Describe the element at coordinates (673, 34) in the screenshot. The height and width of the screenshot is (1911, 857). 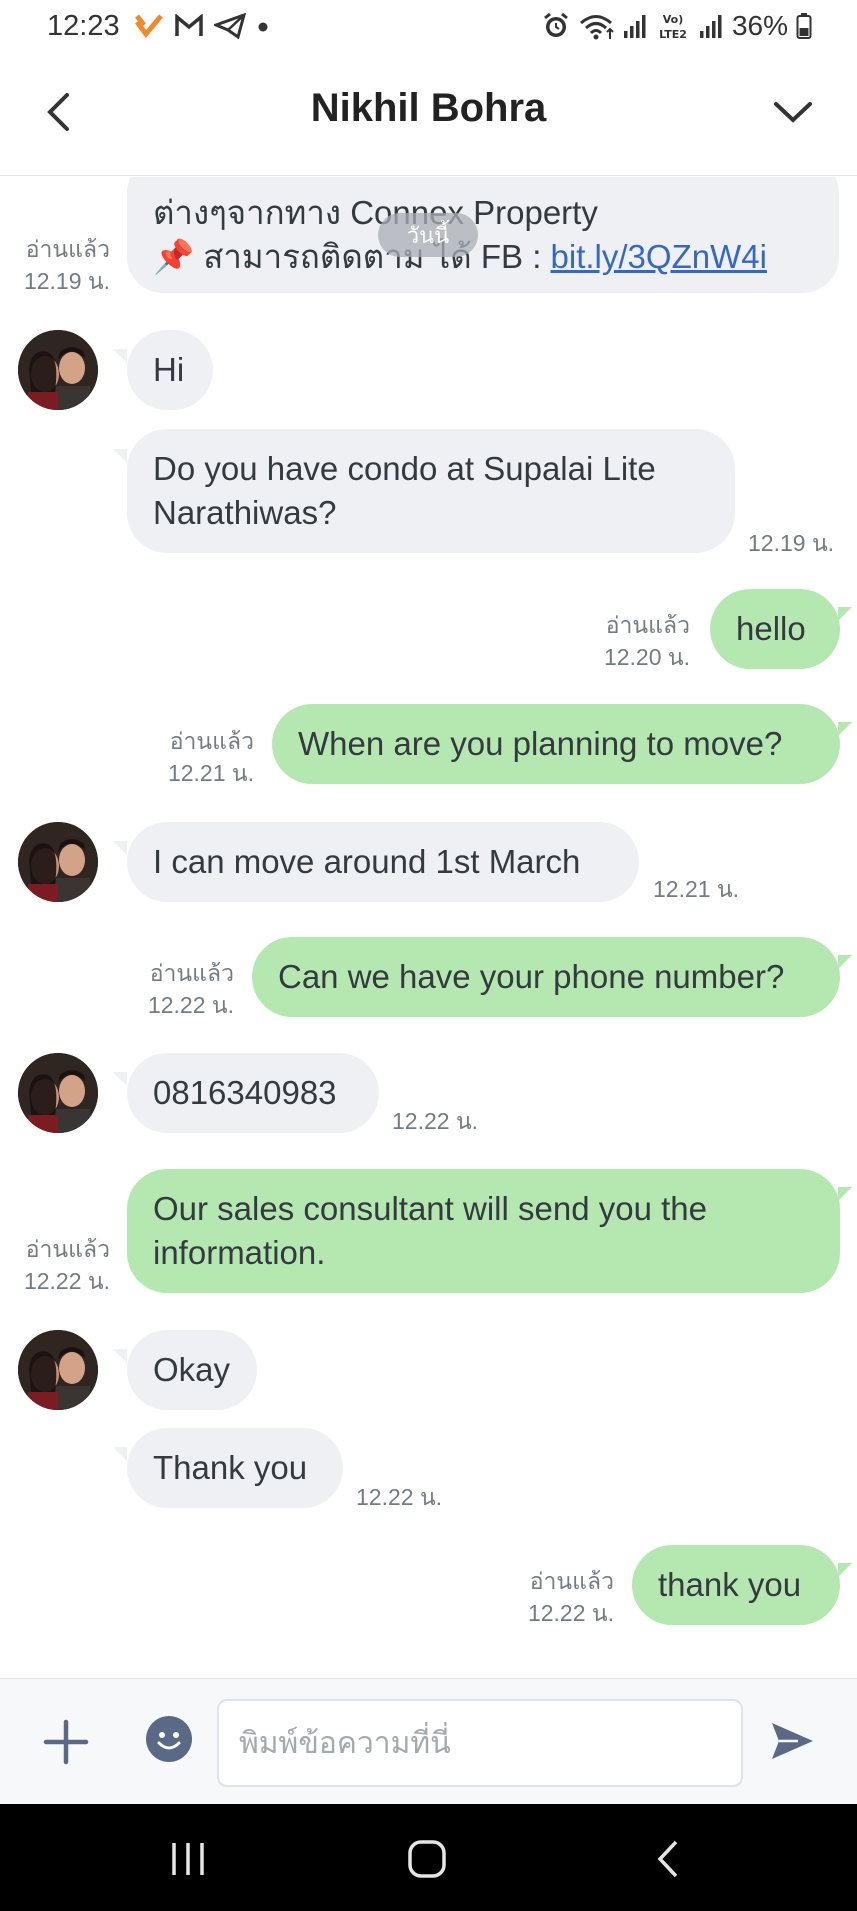
I see `svg-text: LTE2` at that location.